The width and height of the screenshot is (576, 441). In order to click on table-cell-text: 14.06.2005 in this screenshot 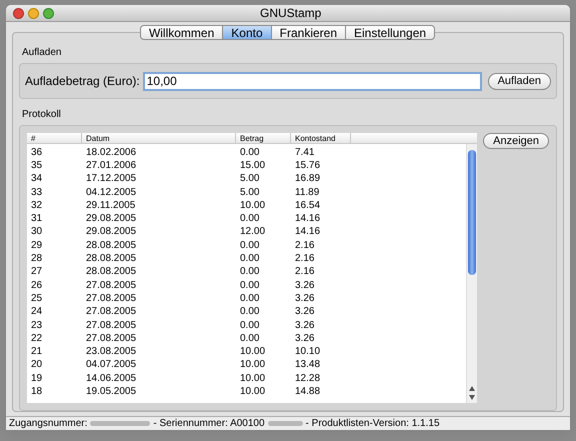, I will do `click(111, 379)`.